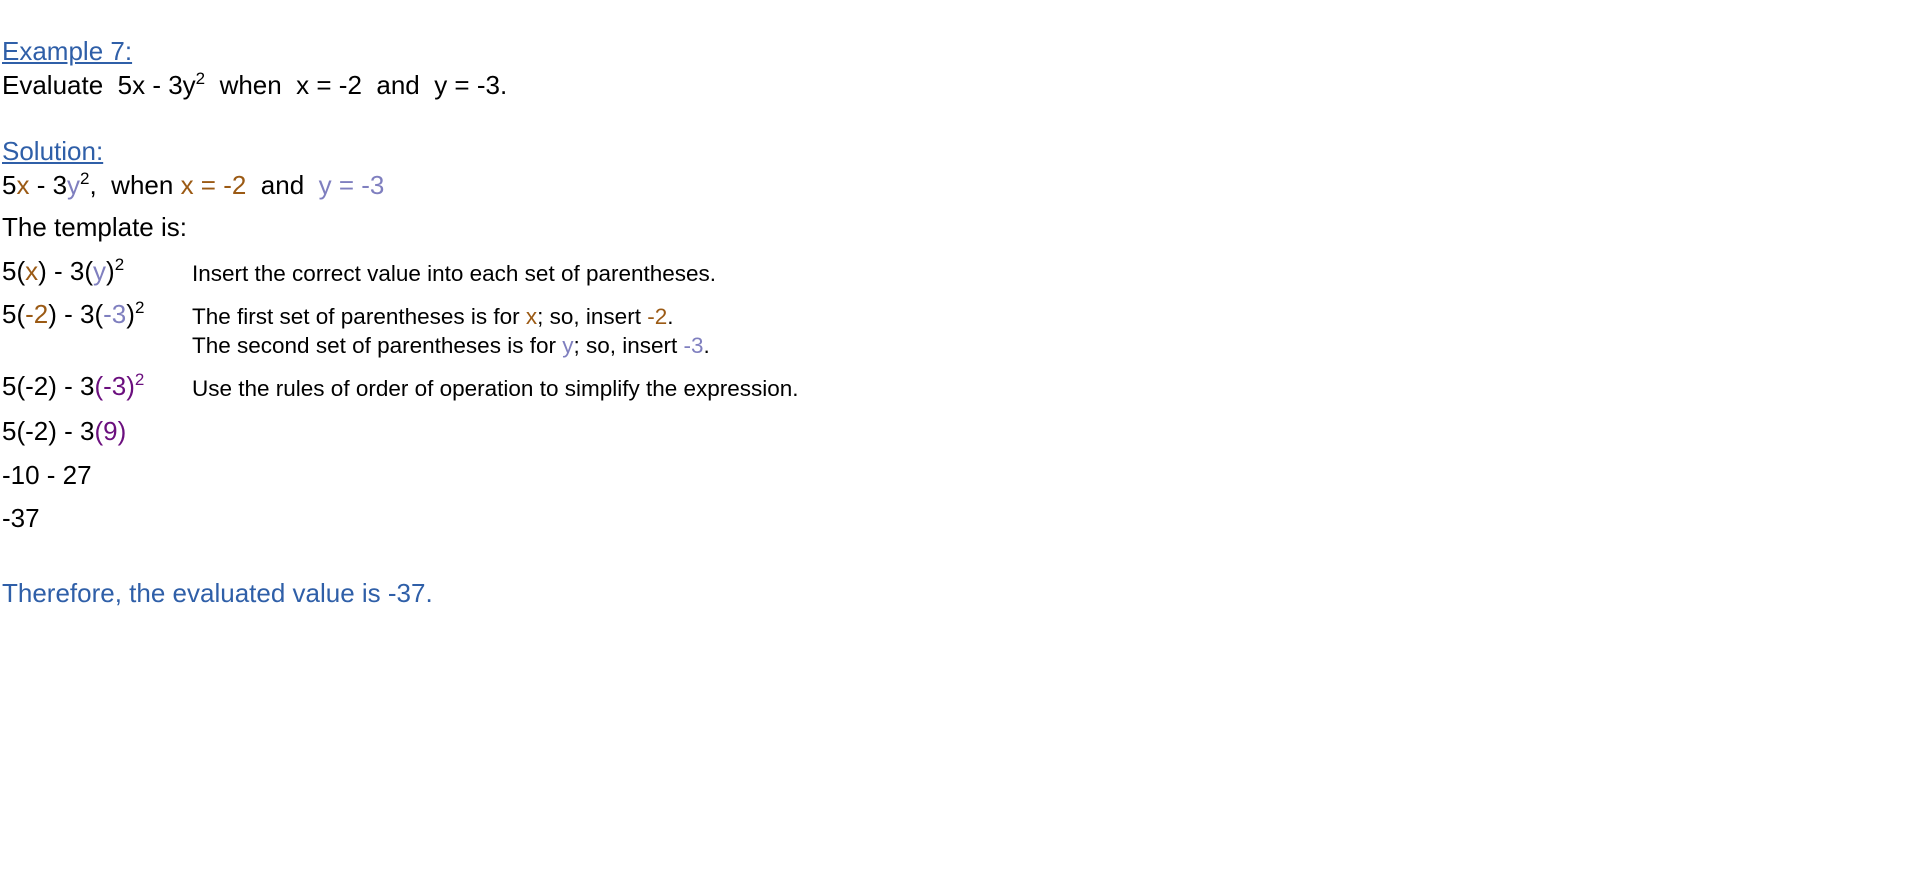  Describe the element at coordinates (47, 475) in the screenshot. I see `step-5-expression: -10 - 27` at that location.